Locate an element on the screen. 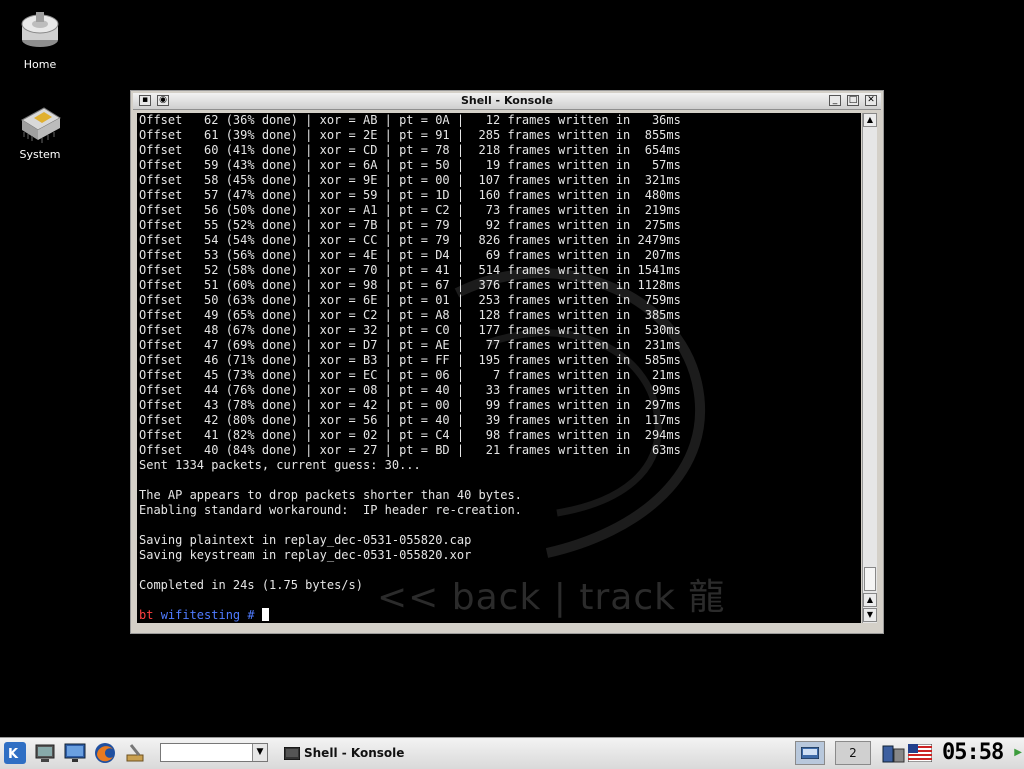  svg-text: K is located at coordinates (13, 754).